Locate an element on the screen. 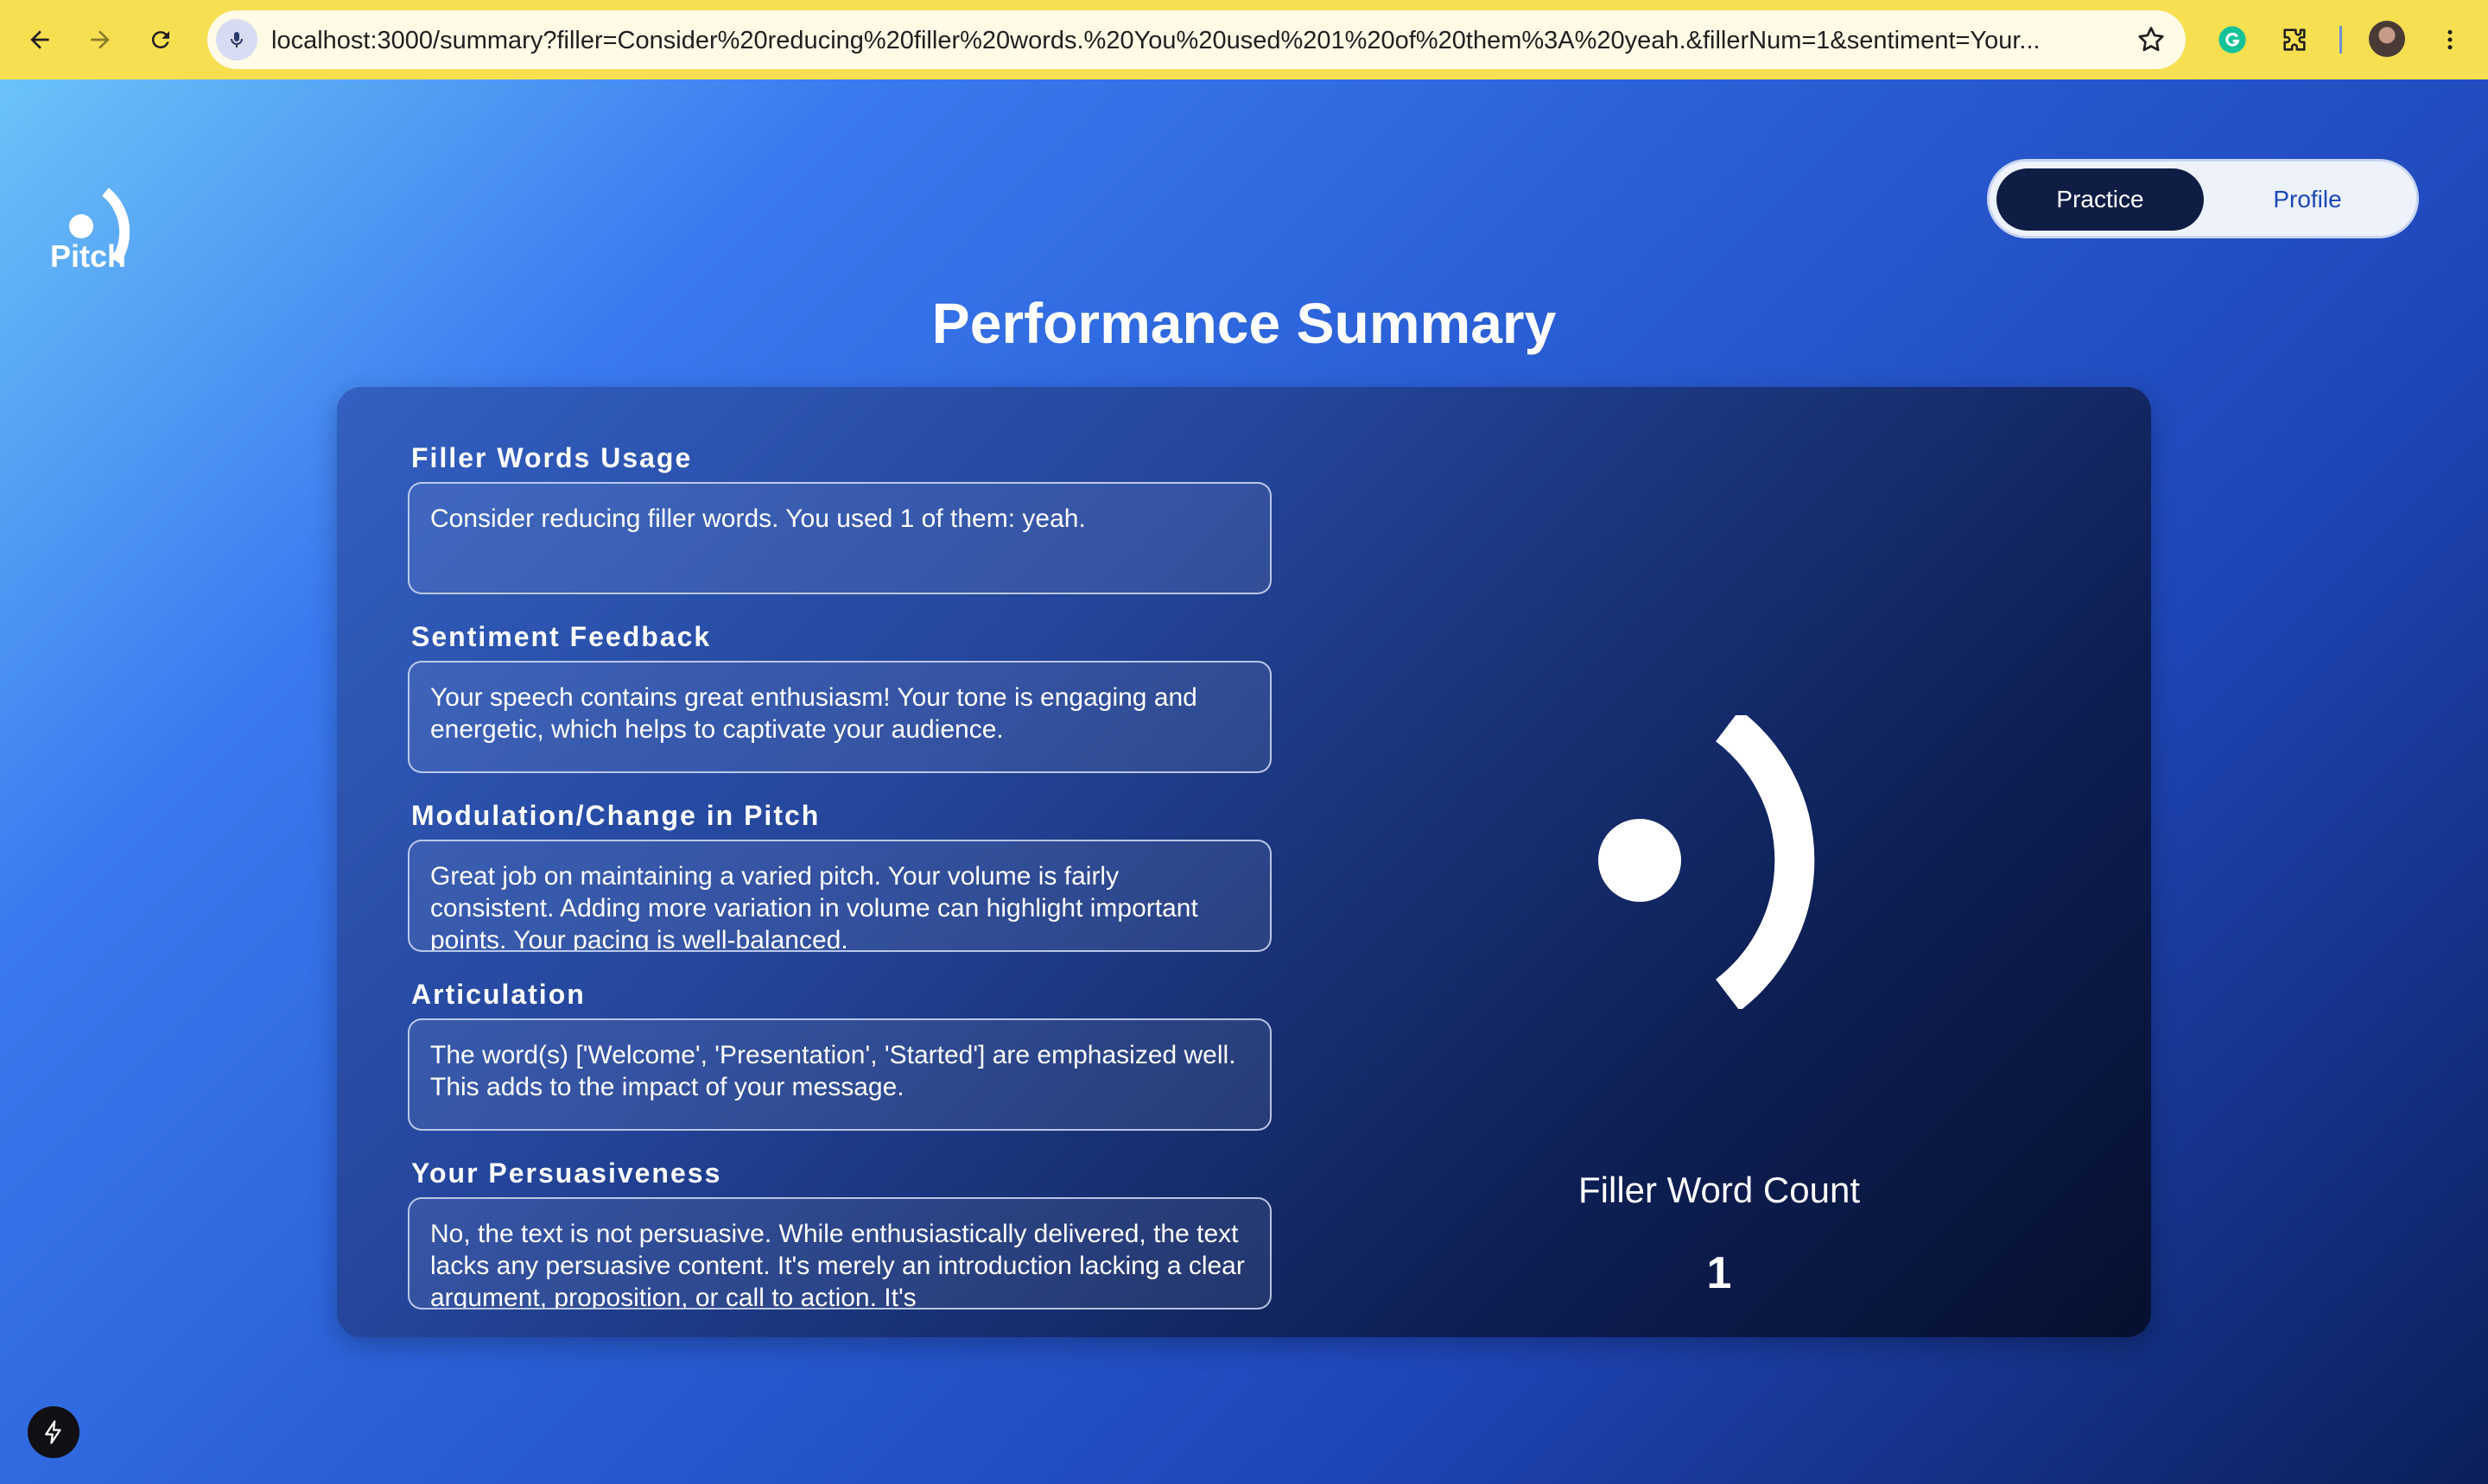 The width and height of the screenshot is (2488, 1484). more-vertical-icon is located at coordinates (2450, 39).